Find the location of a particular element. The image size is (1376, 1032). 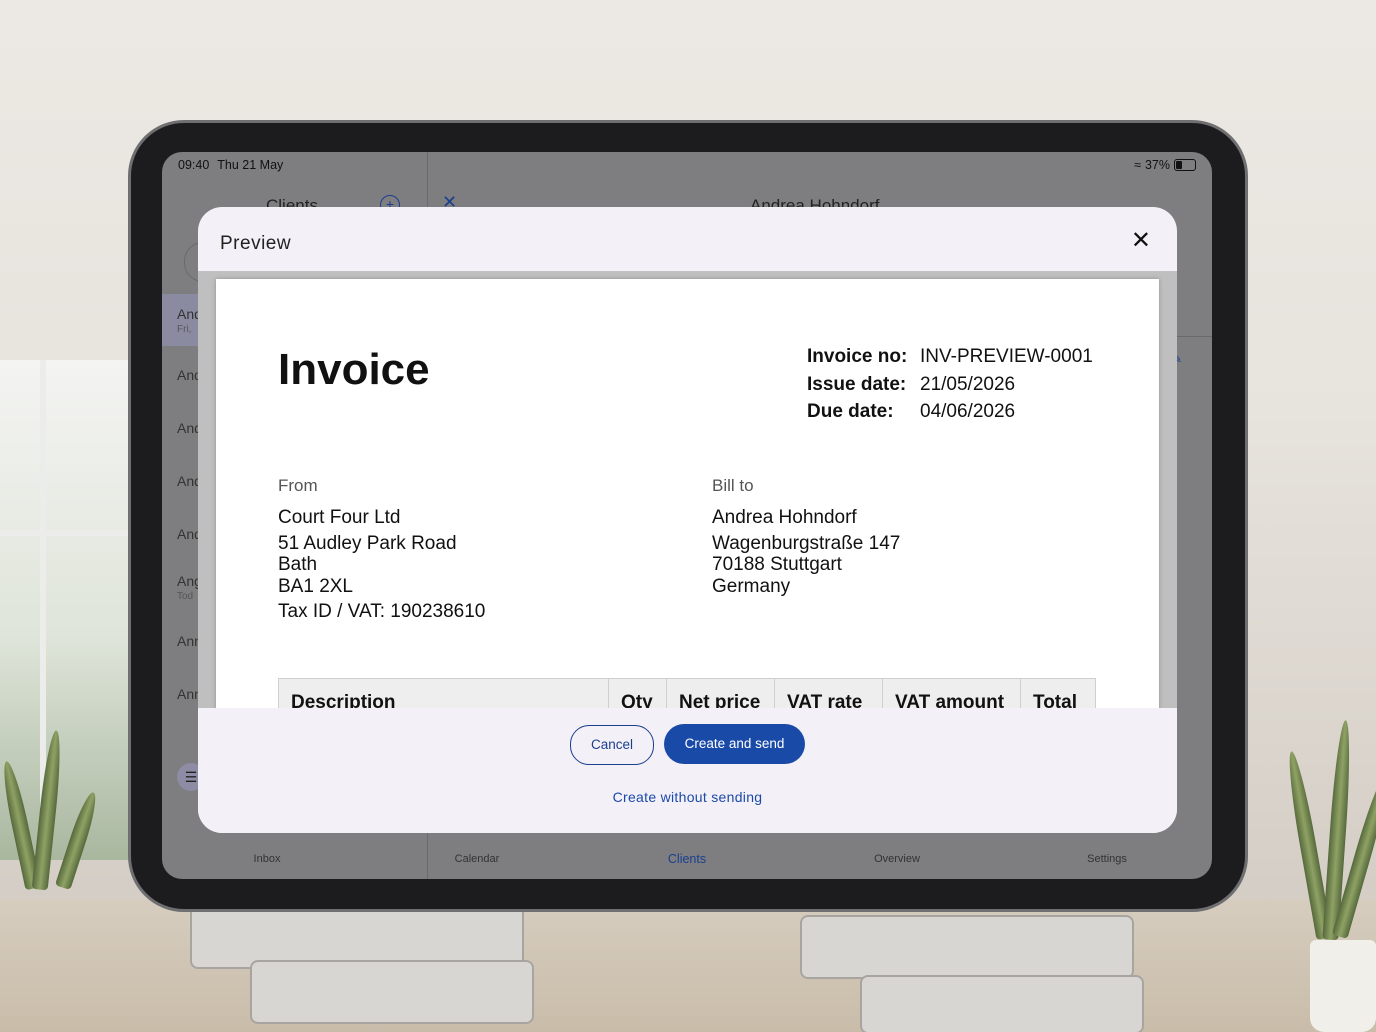

column-header: VAT amount is located at coordinates (951, 693).